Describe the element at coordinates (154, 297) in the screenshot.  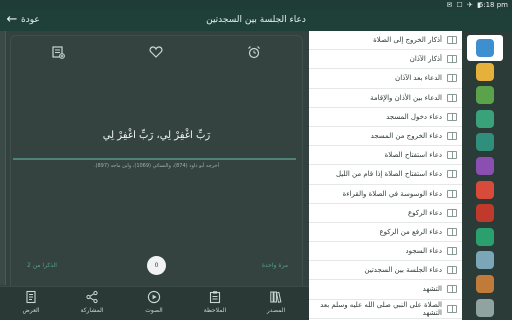
I see `play-icon` at that location.